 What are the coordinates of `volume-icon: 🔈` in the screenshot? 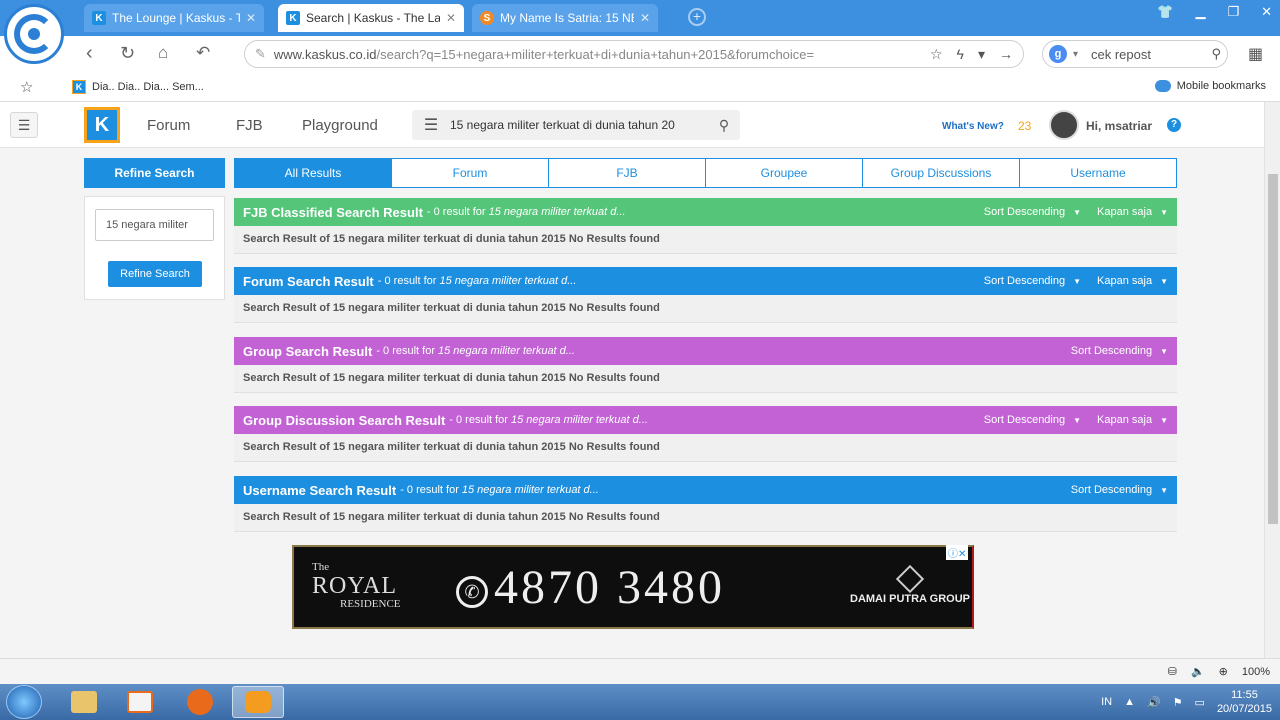 It's located at (1198, 671).